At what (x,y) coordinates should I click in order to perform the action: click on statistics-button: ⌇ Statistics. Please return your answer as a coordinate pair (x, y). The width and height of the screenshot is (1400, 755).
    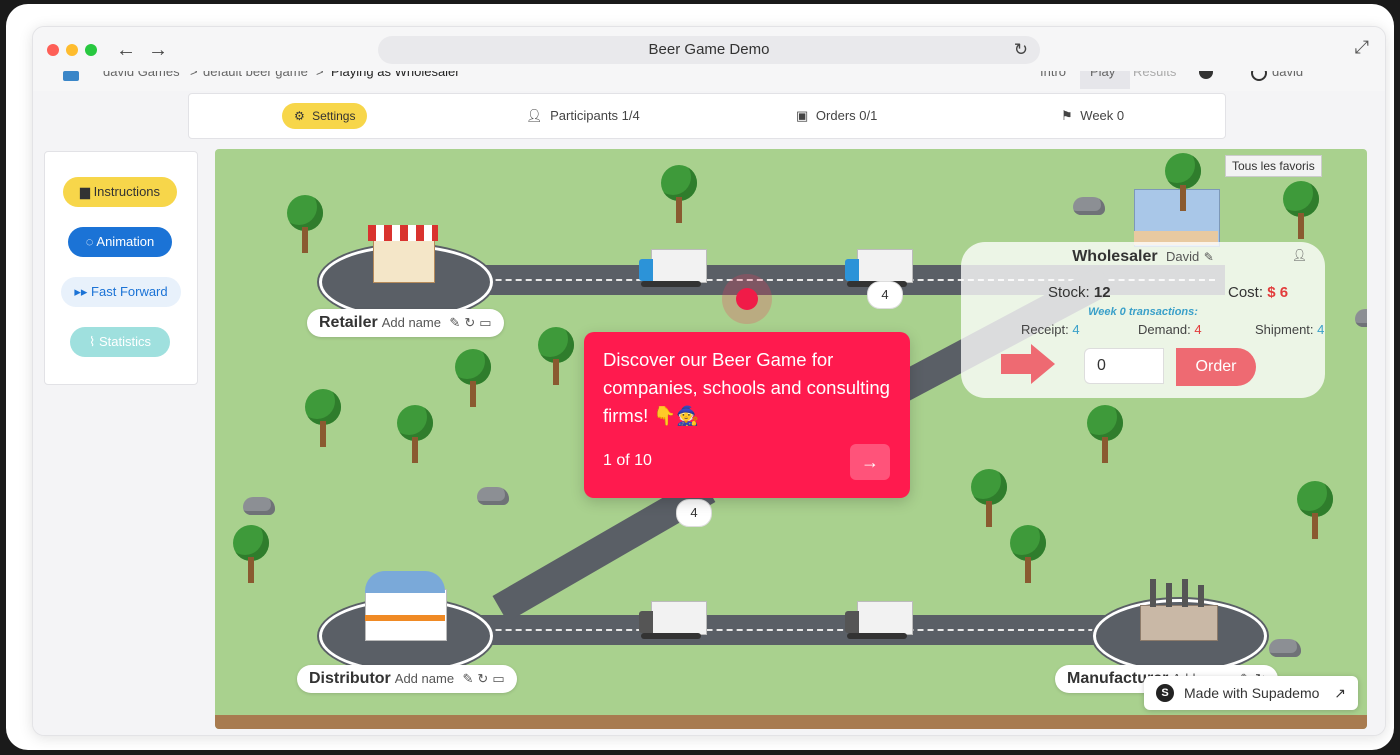
    Looking at the image, I should click on (120, 342).